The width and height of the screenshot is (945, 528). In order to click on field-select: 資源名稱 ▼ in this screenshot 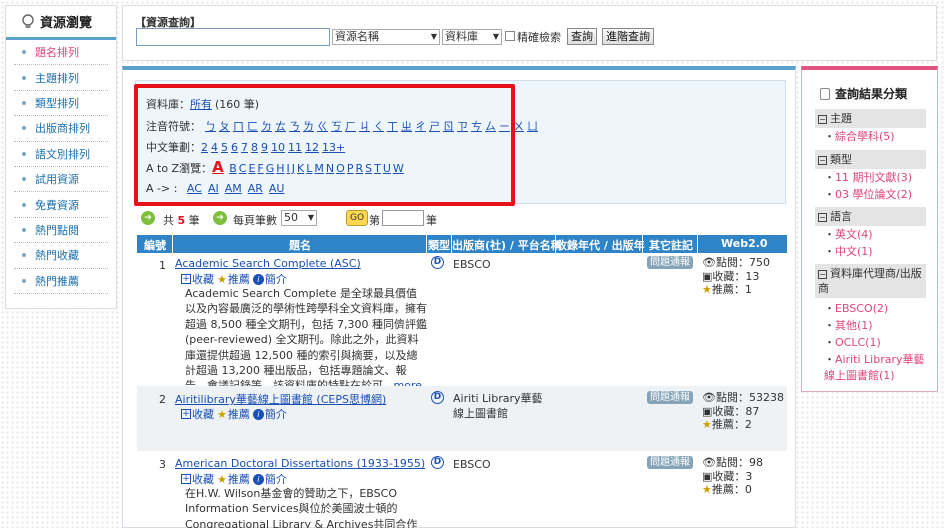, I will do `click(386, 37)`.